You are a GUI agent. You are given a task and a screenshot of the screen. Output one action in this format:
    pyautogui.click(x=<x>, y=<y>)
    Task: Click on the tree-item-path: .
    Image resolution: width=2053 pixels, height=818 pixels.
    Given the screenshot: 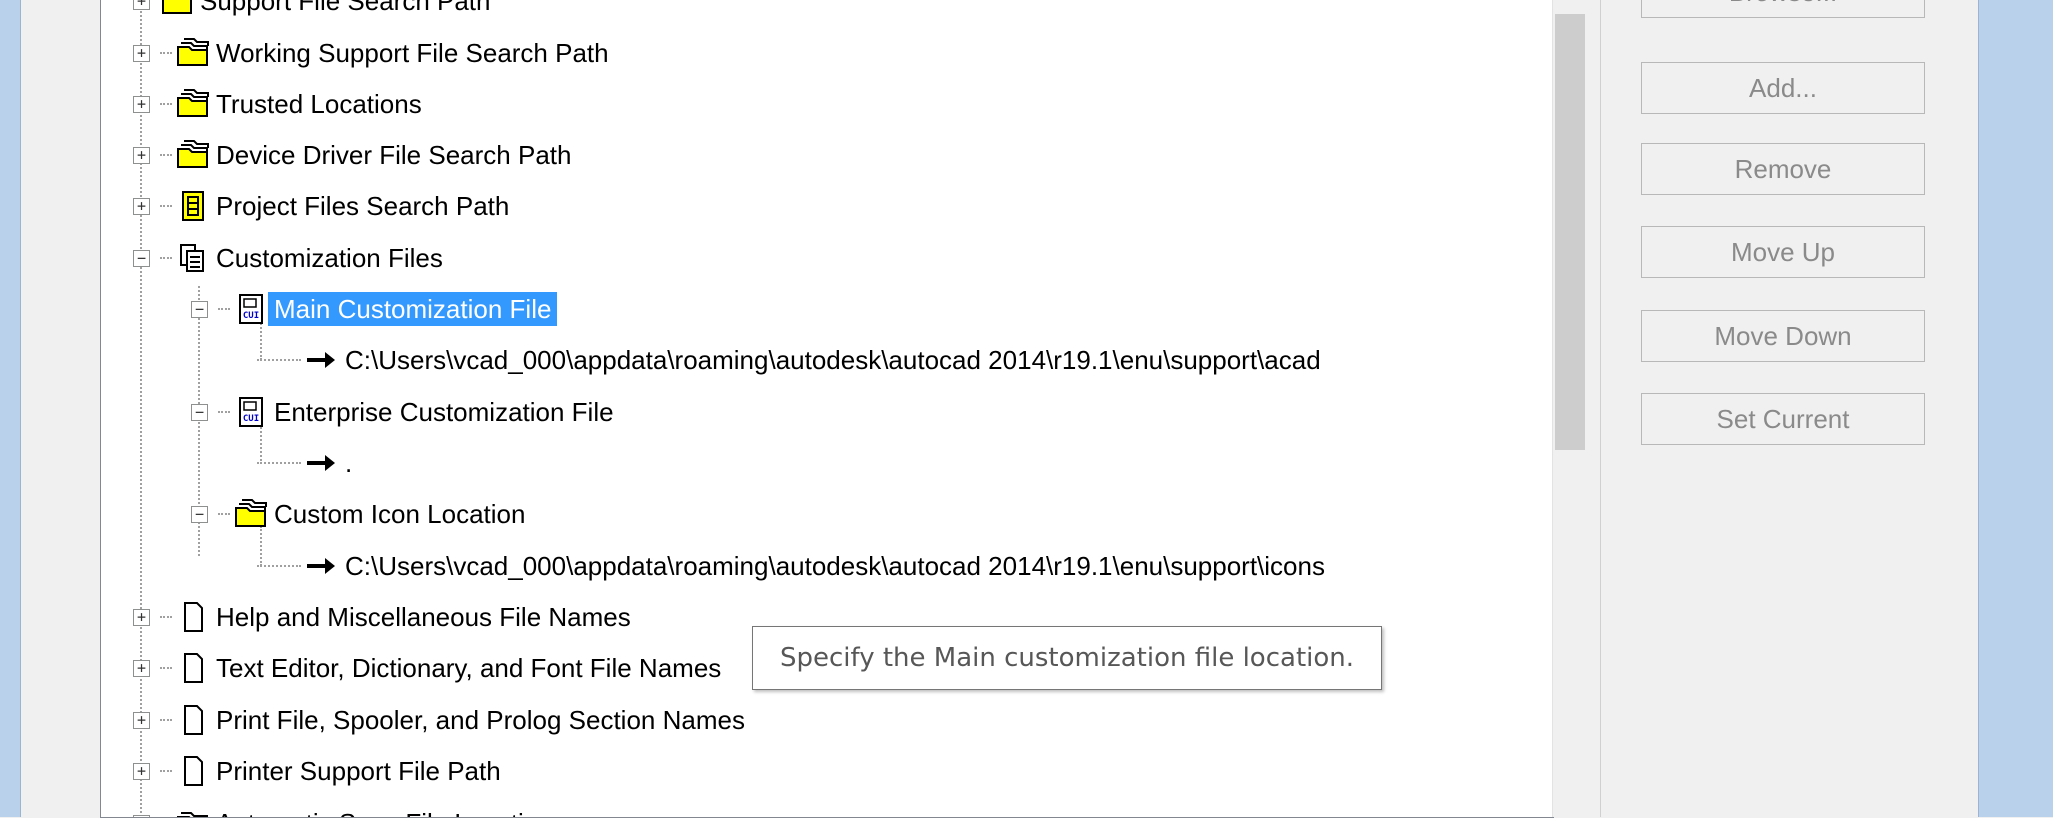 What is the action you would take?
    pyautogui.click(x=307, y=463)
    